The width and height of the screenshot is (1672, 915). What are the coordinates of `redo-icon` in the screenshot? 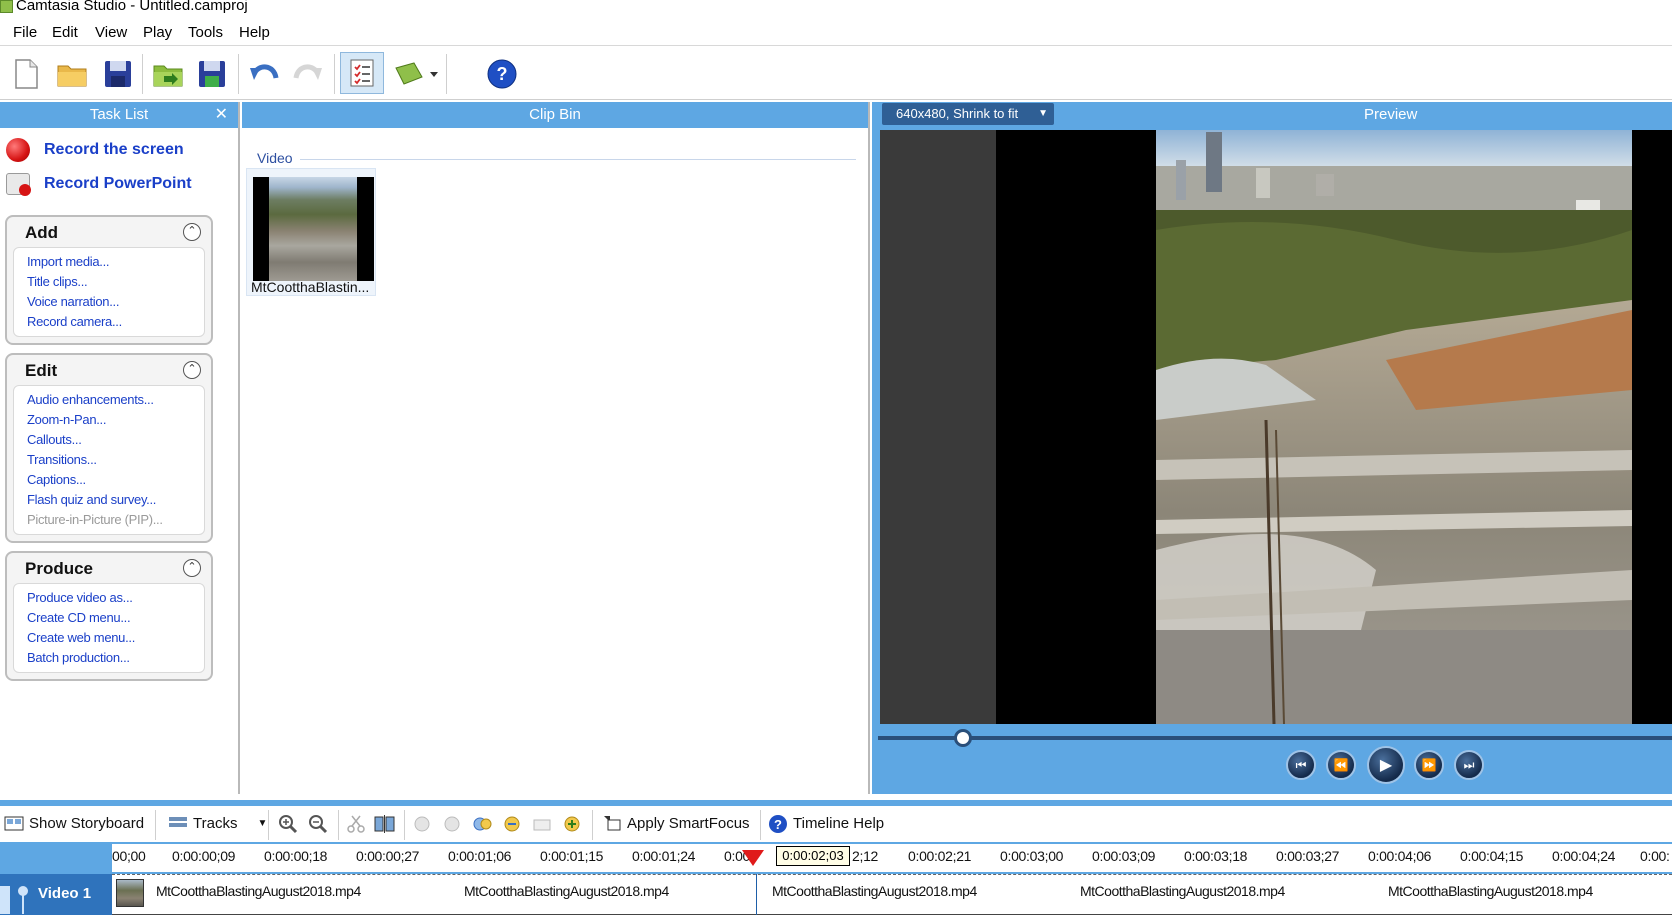 It's located at (308, 74).